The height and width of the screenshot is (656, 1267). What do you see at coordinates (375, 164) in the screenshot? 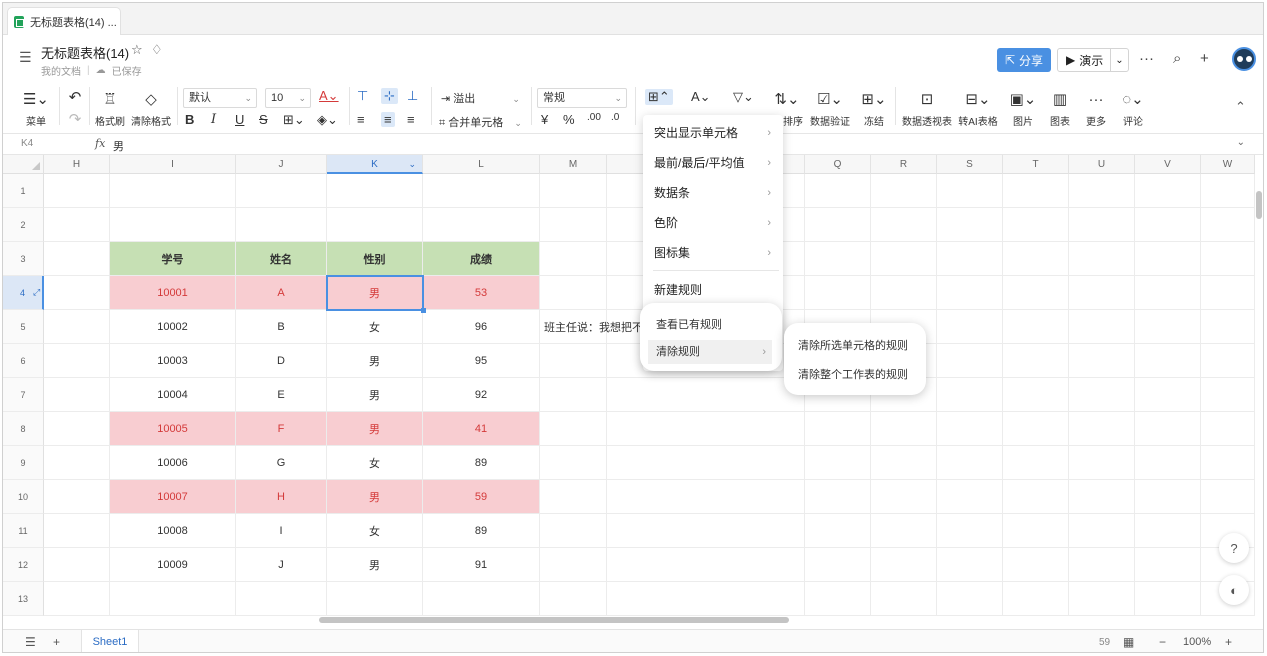
I see `column-header: K ⌄` at bounding box center [375, 164].